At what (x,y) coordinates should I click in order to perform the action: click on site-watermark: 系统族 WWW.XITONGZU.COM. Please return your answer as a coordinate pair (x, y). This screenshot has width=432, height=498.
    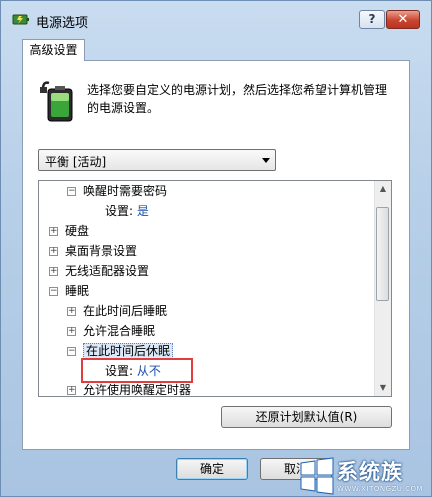
    Looking at the image, I should click on (364, 476).